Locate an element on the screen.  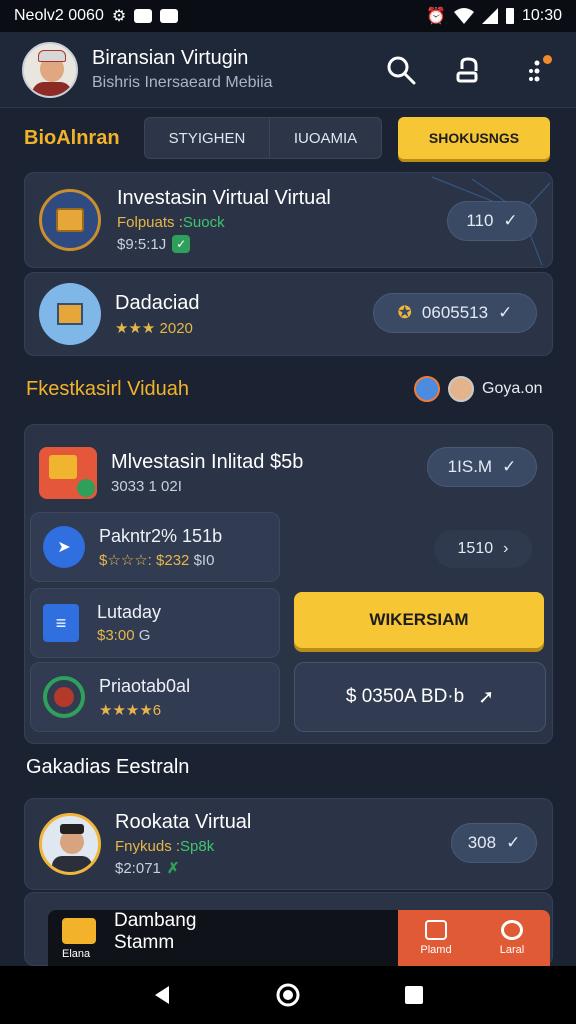
item-tag: Fnykuds : is located at coordinates (148, 846).